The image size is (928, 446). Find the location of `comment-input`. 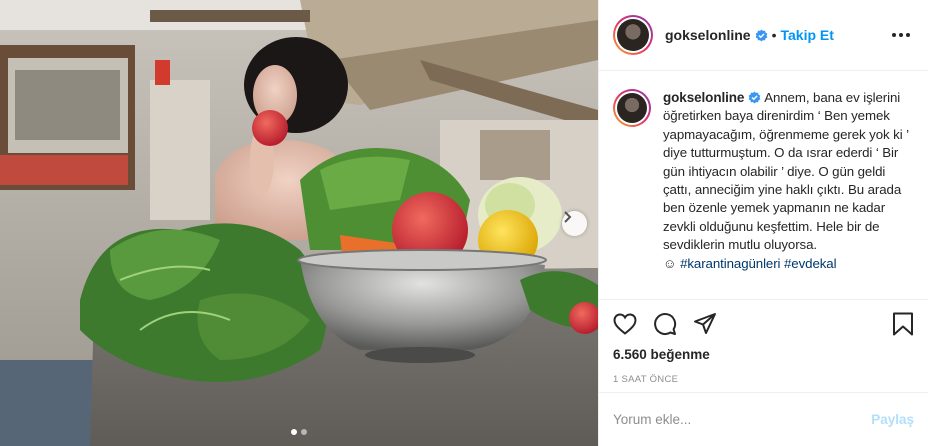

comment-input is located at coordinates (742, 419).